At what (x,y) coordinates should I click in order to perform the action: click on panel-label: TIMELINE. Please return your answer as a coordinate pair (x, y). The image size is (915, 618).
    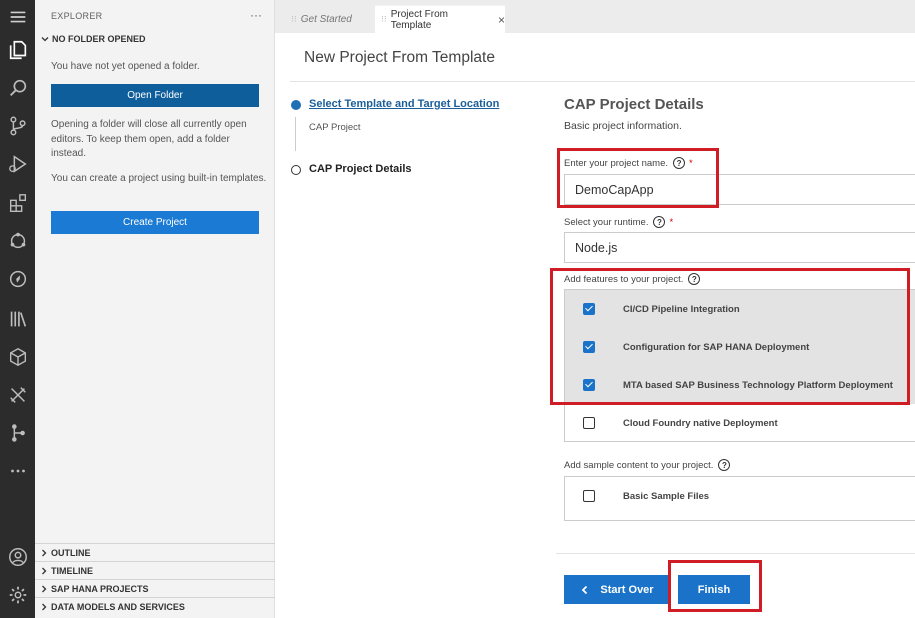
    Looking at the image, I should click on (72, 570).